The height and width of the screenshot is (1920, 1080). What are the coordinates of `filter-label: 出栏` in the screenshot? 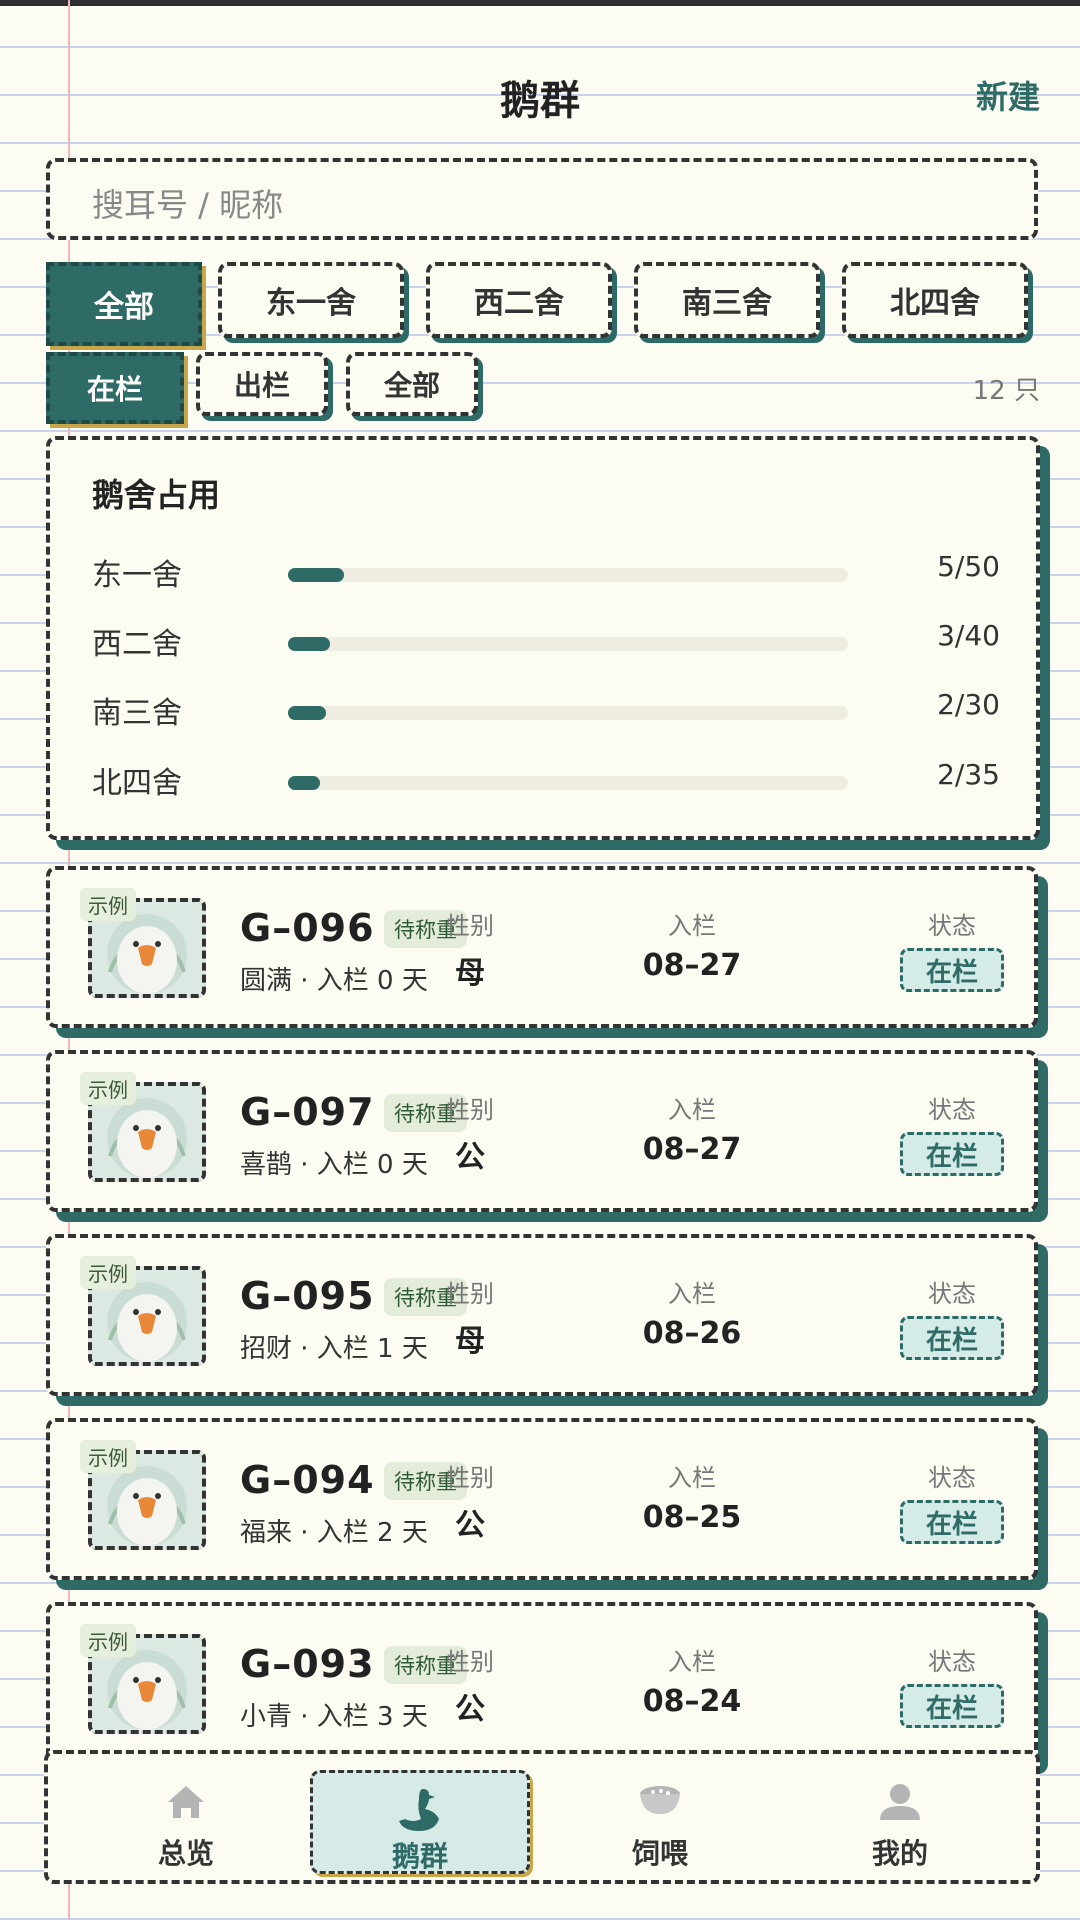 It's located at (261, 385).